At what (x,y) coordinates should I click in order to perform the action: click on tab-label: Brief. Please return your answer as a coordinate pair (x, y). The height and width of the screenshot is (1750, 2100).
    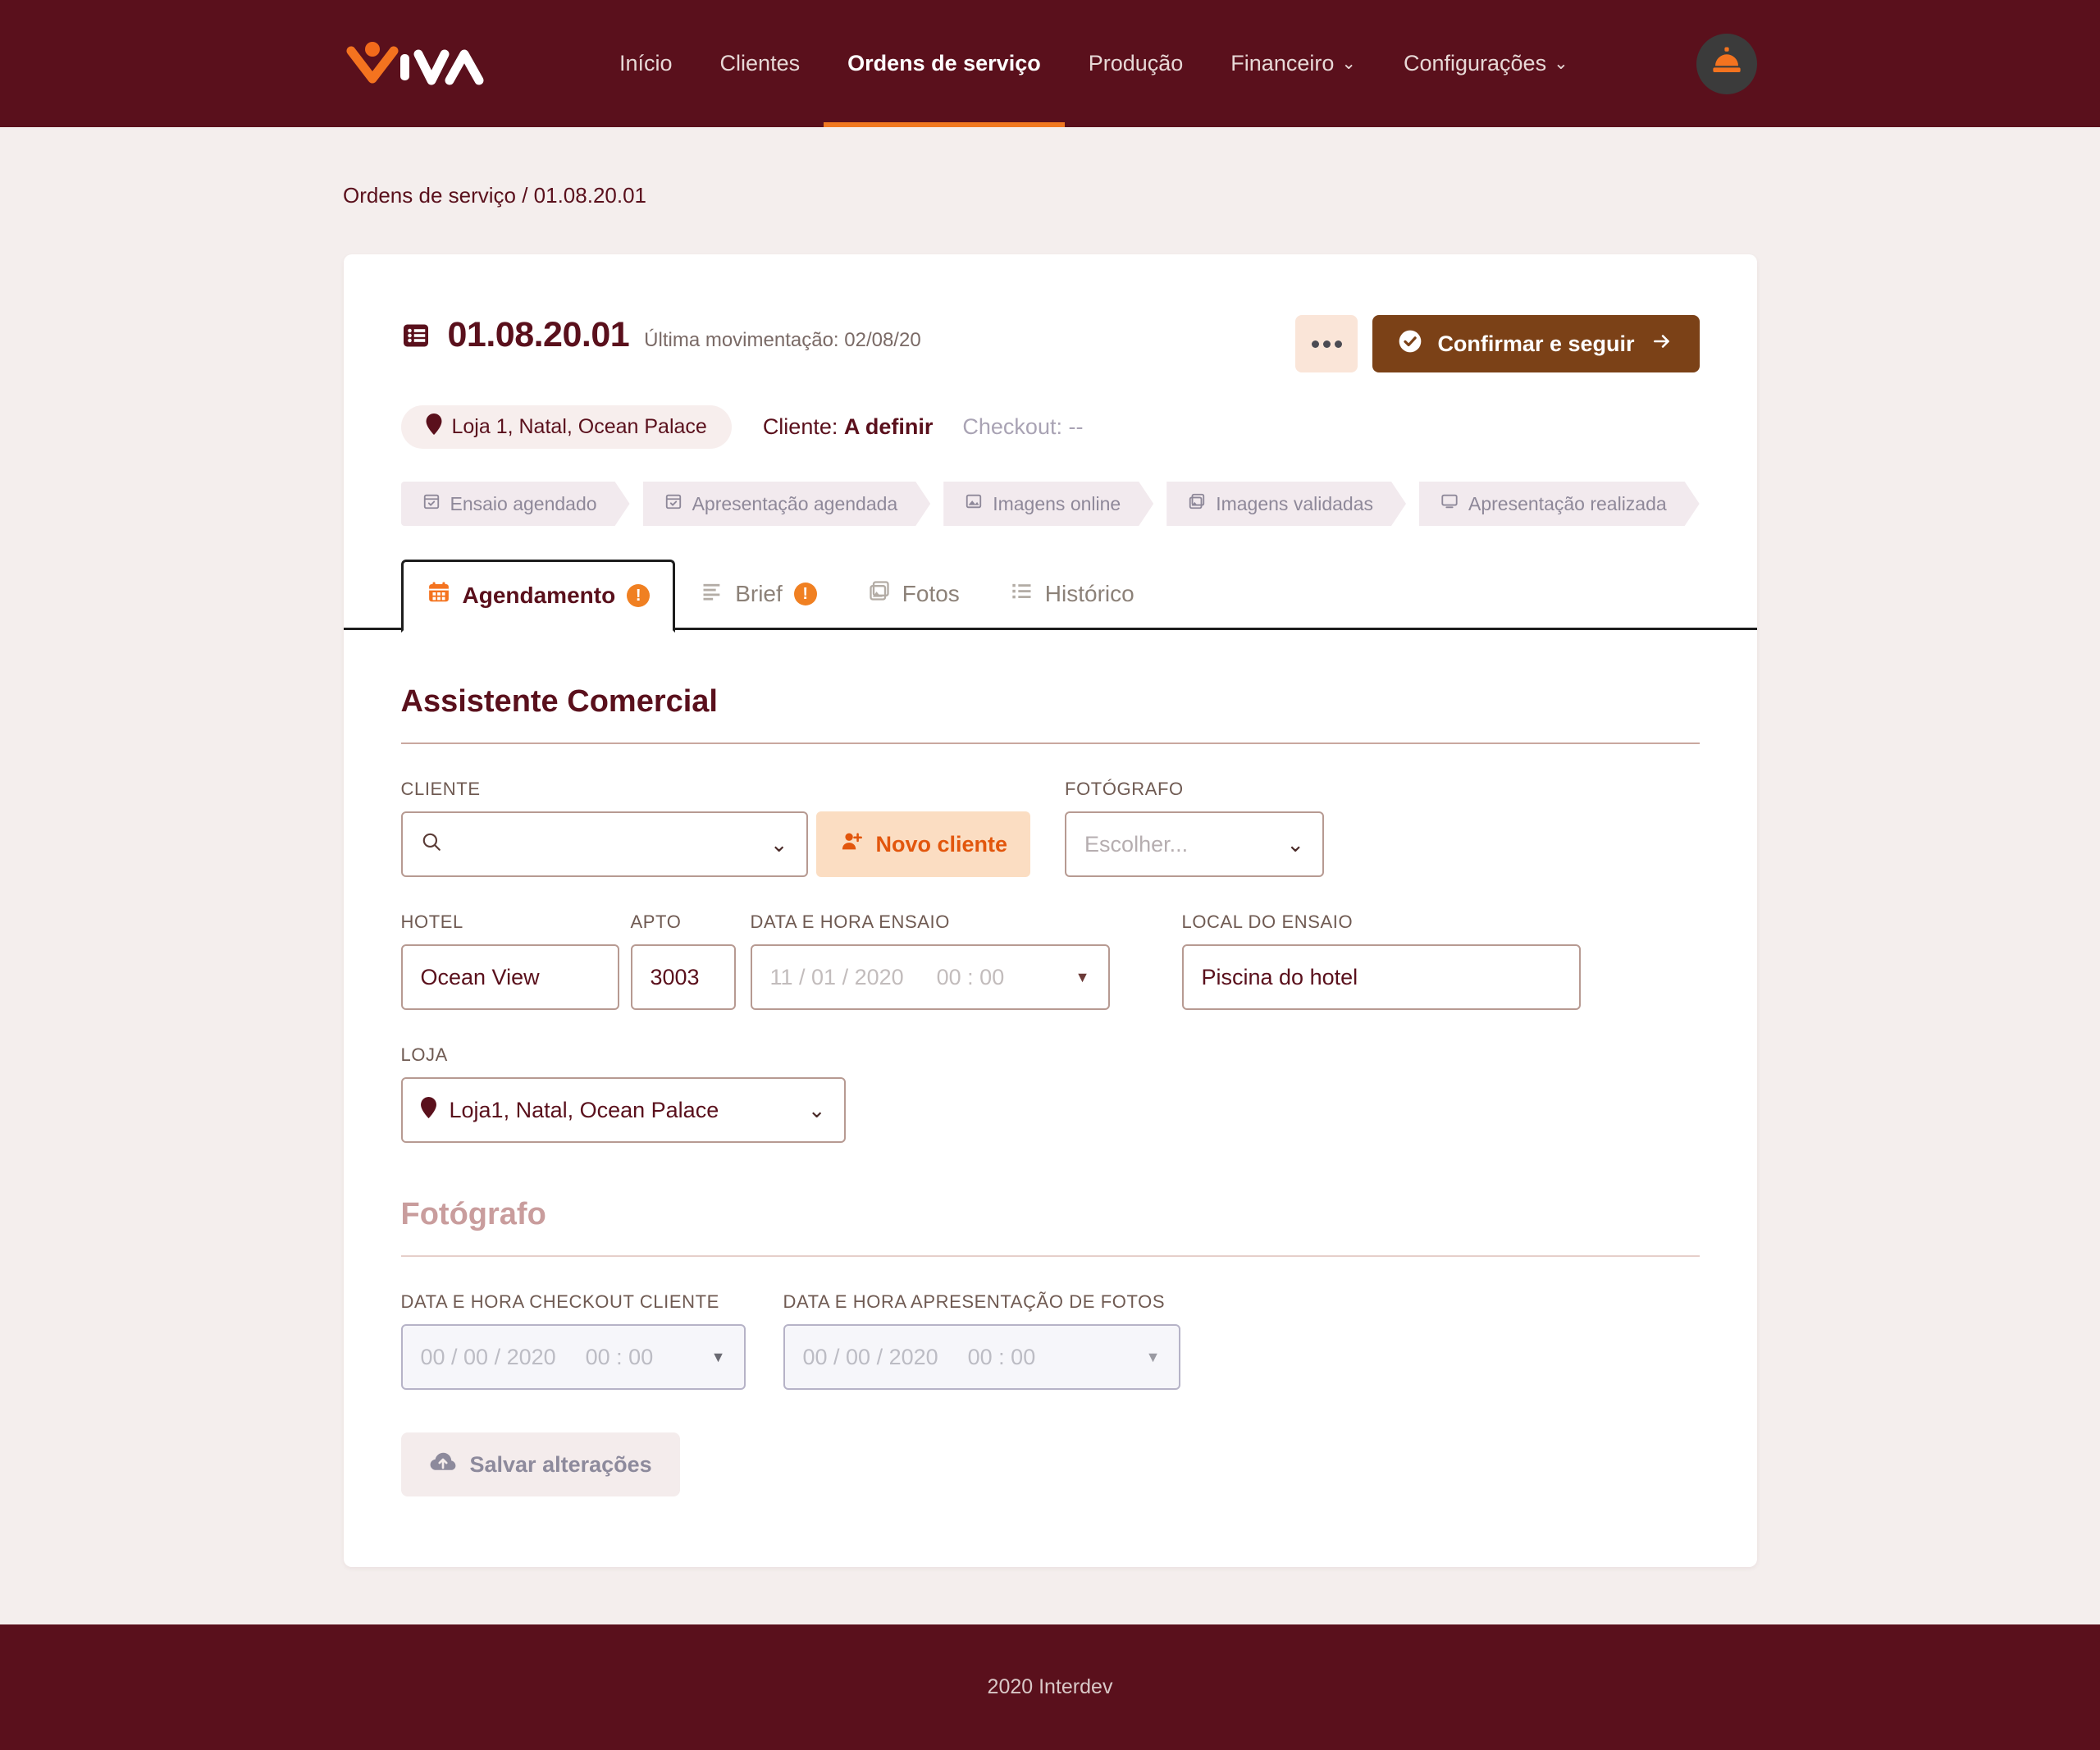
    Looking at the image, I should click on (759, 593).